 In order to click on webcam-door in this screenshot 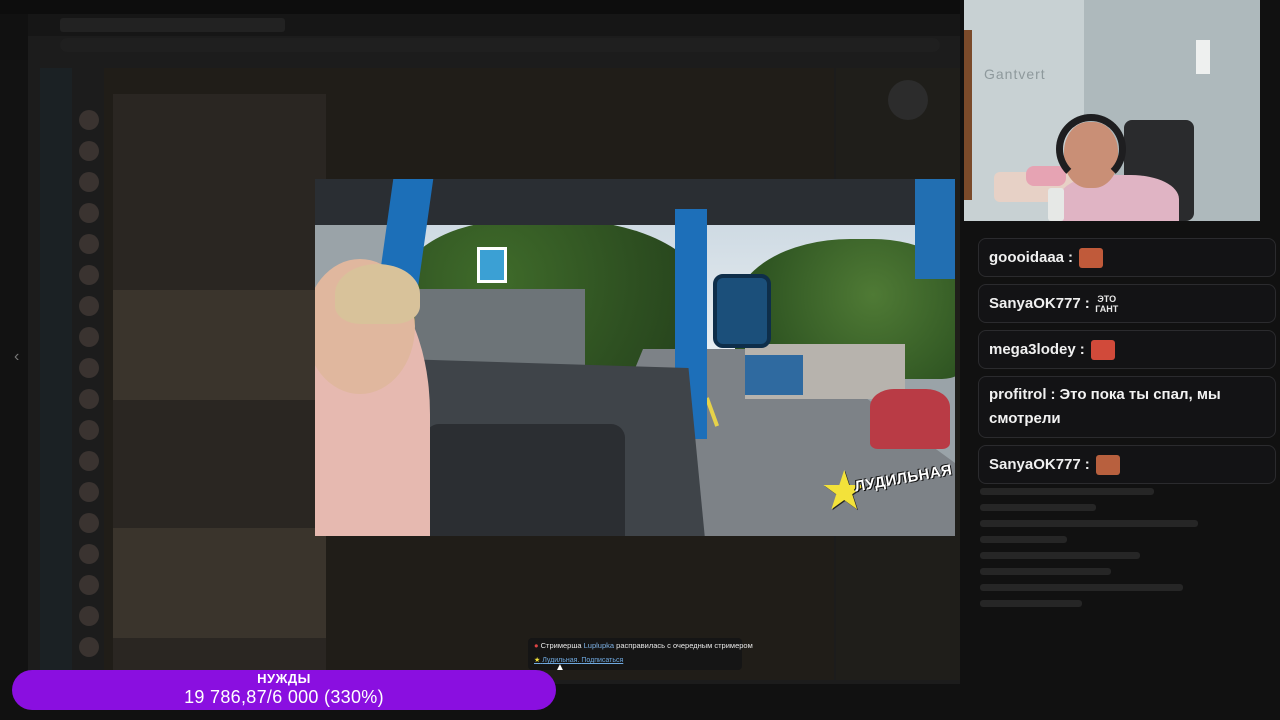, I will do `click(968, 115)`.